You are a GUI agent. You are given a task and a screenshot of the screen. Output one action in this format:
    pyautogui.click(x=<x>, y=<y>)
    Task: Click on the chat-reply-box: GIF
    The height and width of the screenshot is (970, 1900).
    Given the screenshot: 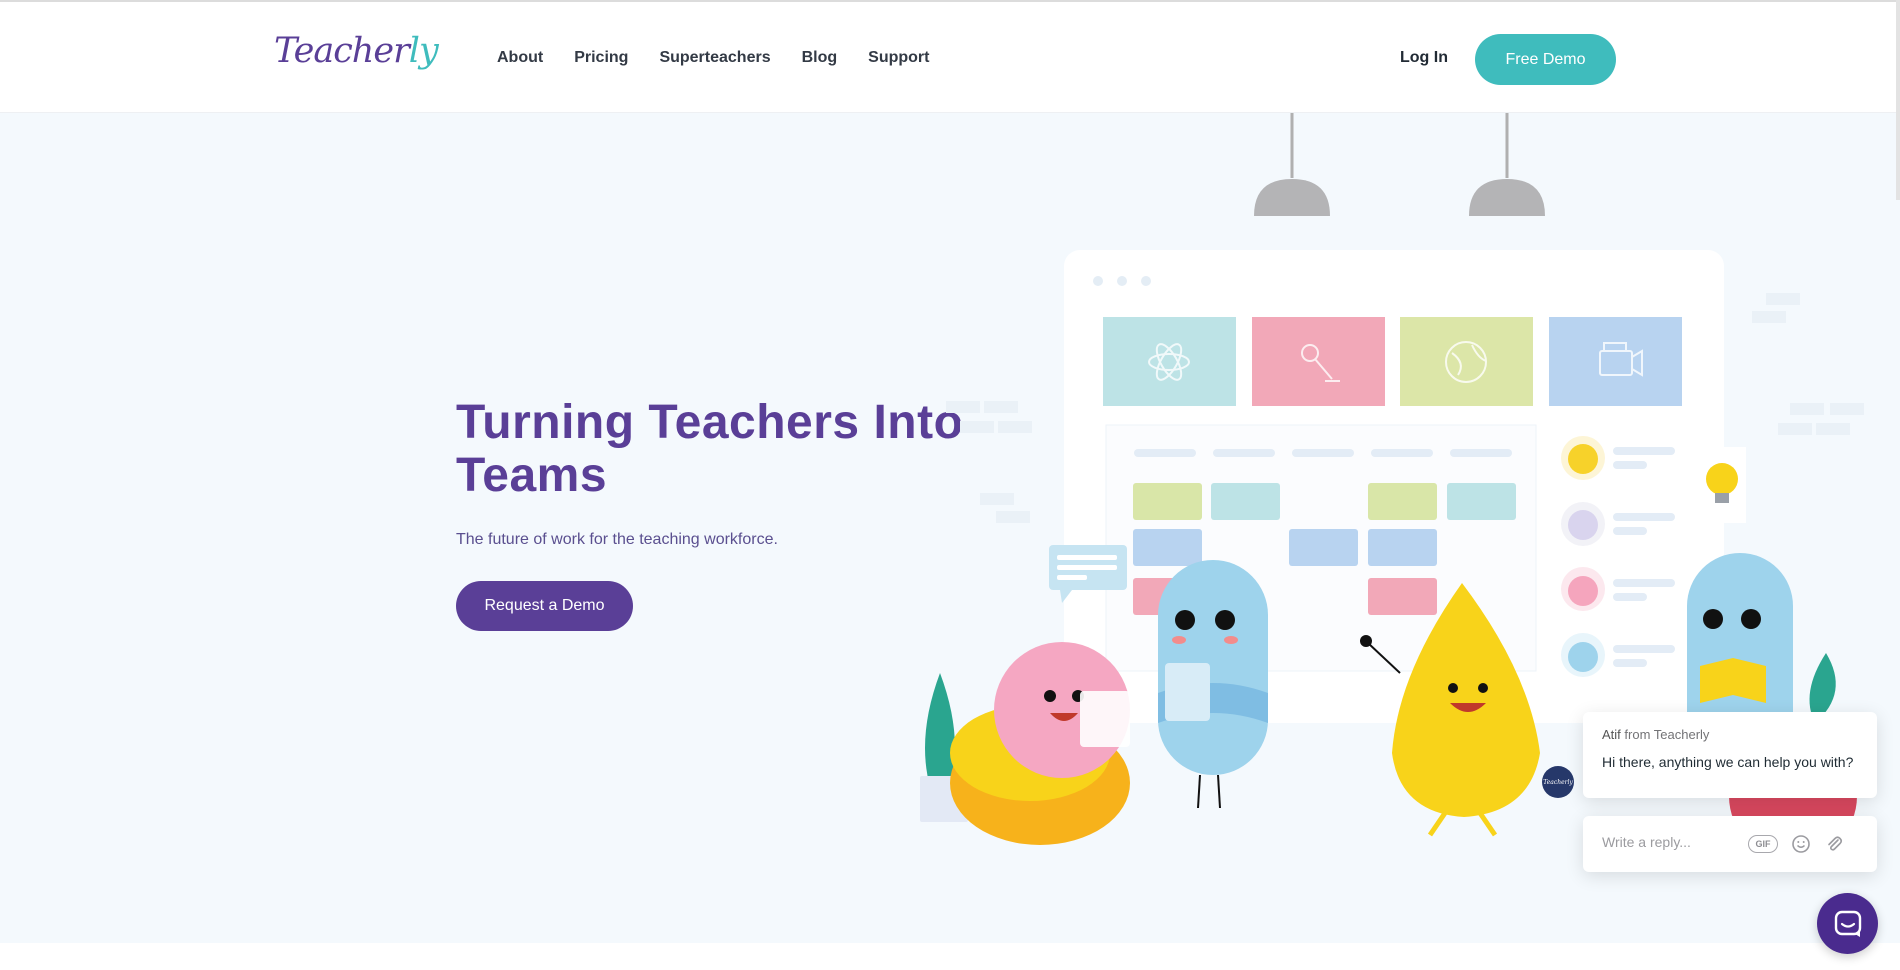 What is the action you would take?
    pyautogui.click(x=1730, y=844)
    